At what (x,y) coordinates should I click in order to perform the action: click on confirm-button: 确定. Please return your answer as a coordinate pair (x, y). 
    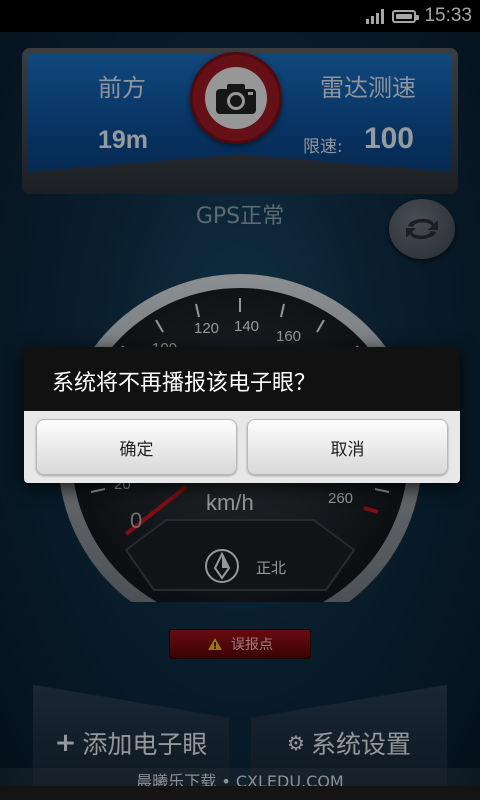
    Looking at the image, I should click on (136, 447).